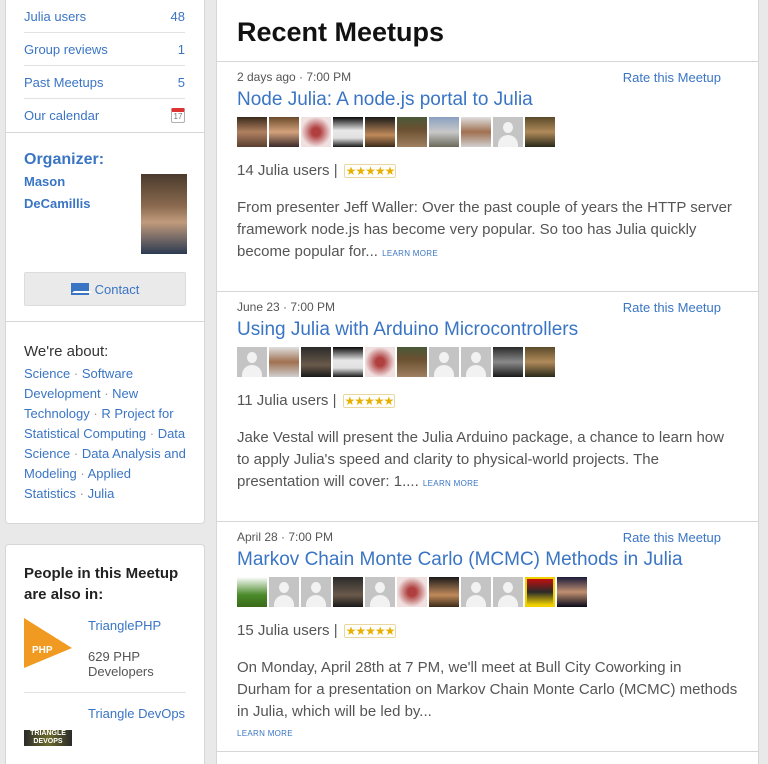 This screenshot has width=768, height=764. What do you see at coordinates (181, 82) in the screenshot?
I see `stat-count: 5` at bounding box center [181, 82].